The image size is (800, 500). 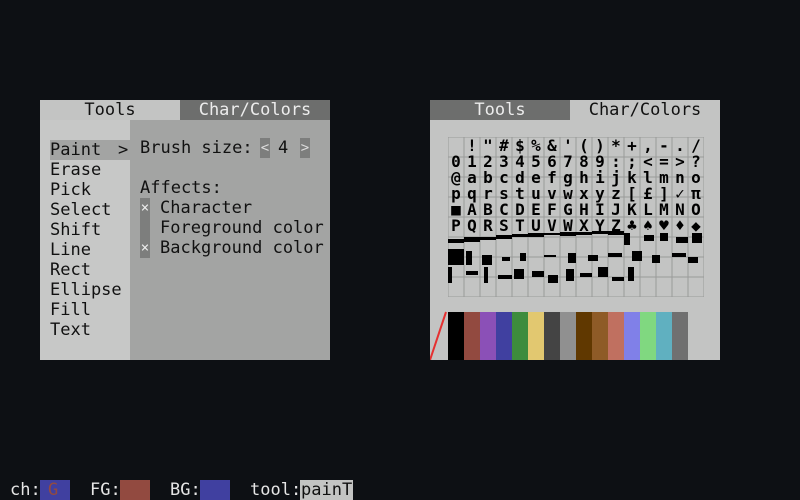 What do you see at coordinates (552, 225) in the screenshot?
I see `char-cell: V` at bounding box center [552, 225].